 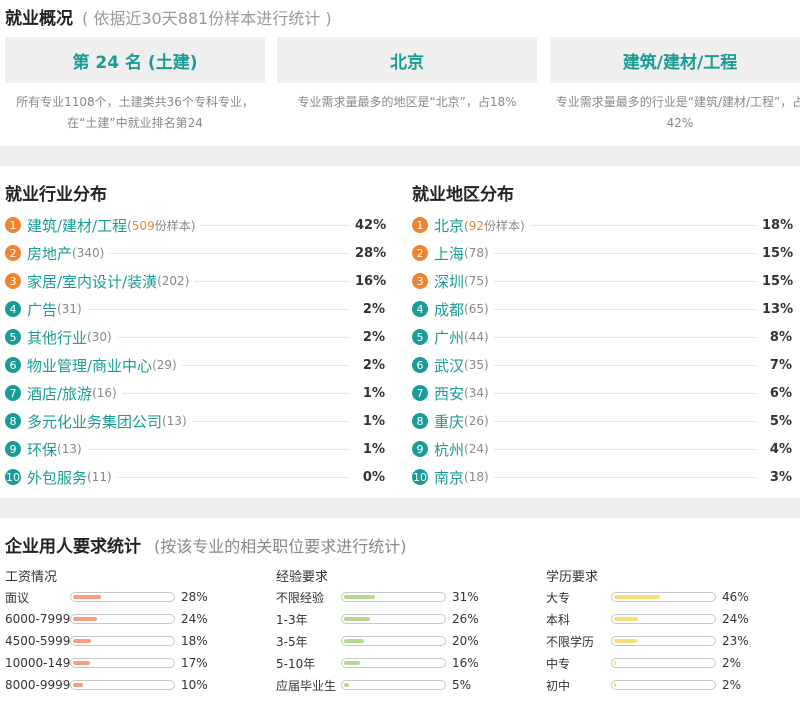 I want to click on region-row: 4 成都 (65) 13%, so click(x=602, y=309).